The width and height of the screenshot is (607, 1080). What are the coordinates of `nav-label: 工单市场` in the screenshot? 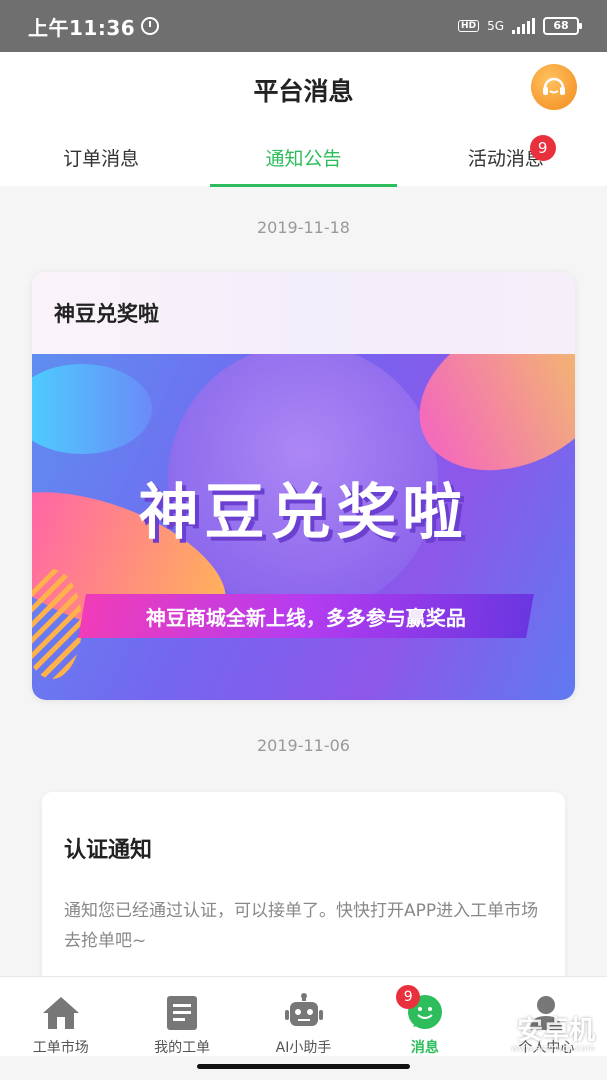 It's located at (60, 1048).